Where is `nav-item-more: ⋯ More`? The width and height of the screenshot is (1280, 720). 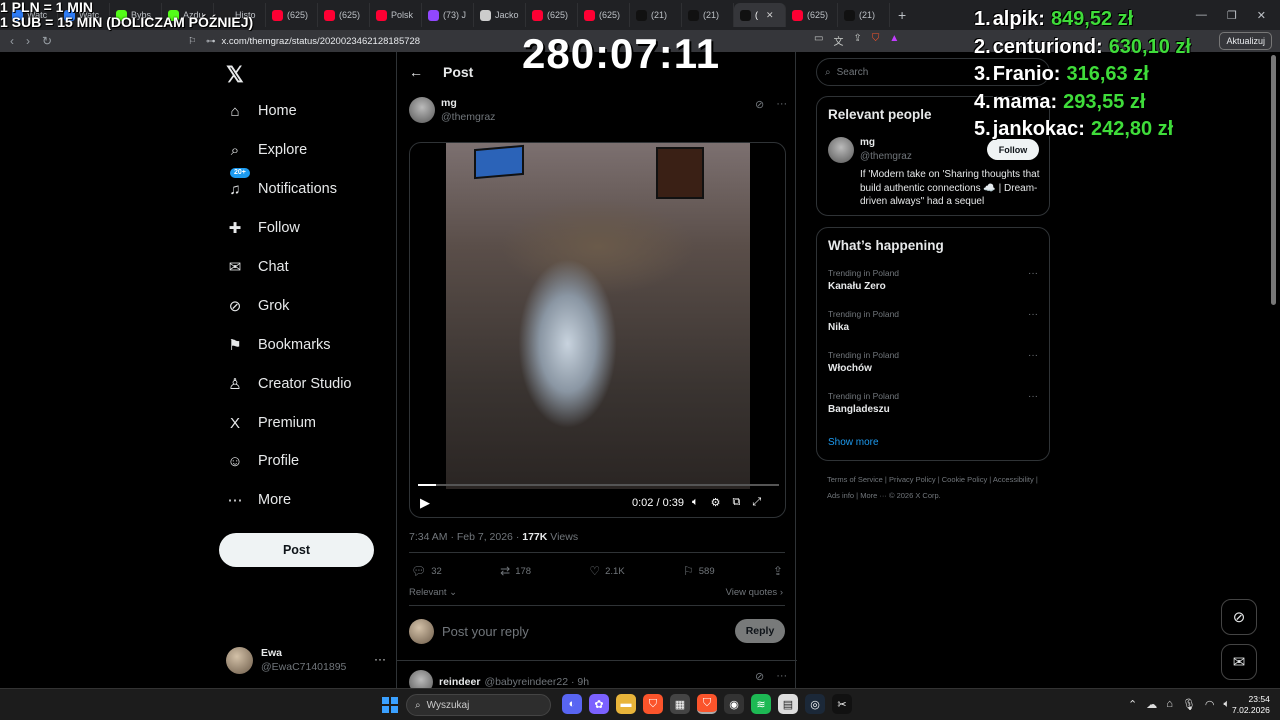 nav-item-more: ⋯ More is located at coordinates (259, 500).